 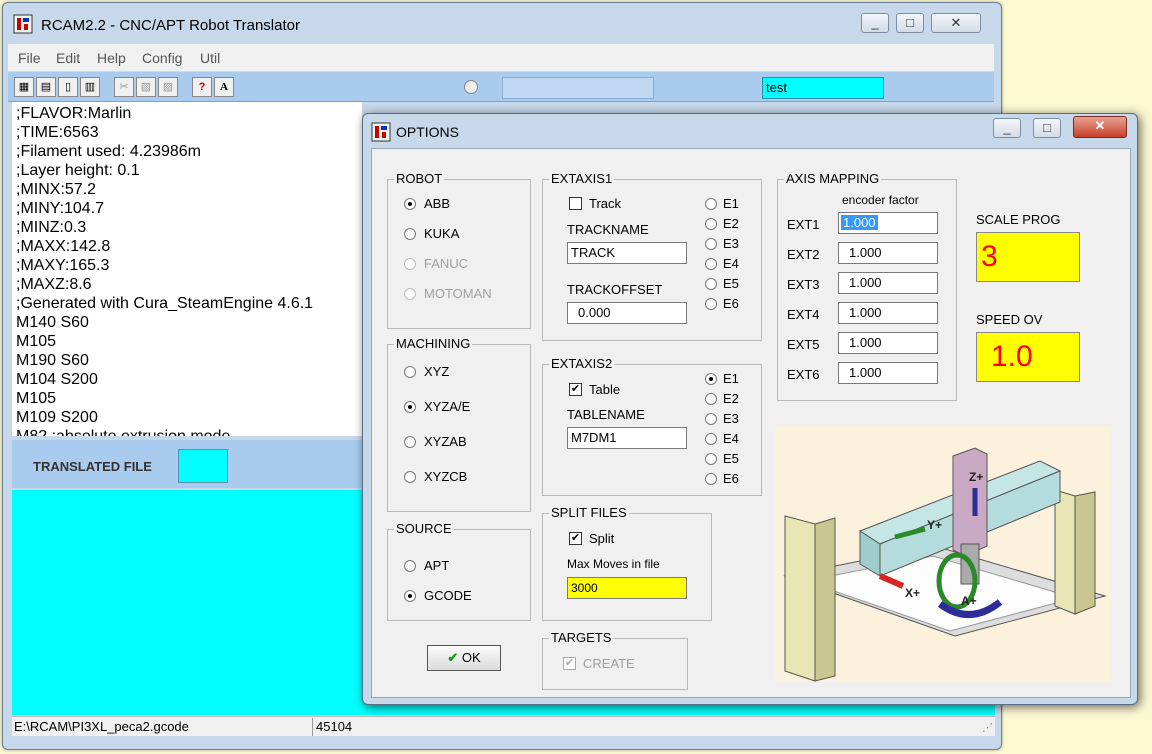 What do you see at coordinates (711, 264) in the screenshot?
I see `extaxis1-e4-radio` at bounding box center [711, 264].